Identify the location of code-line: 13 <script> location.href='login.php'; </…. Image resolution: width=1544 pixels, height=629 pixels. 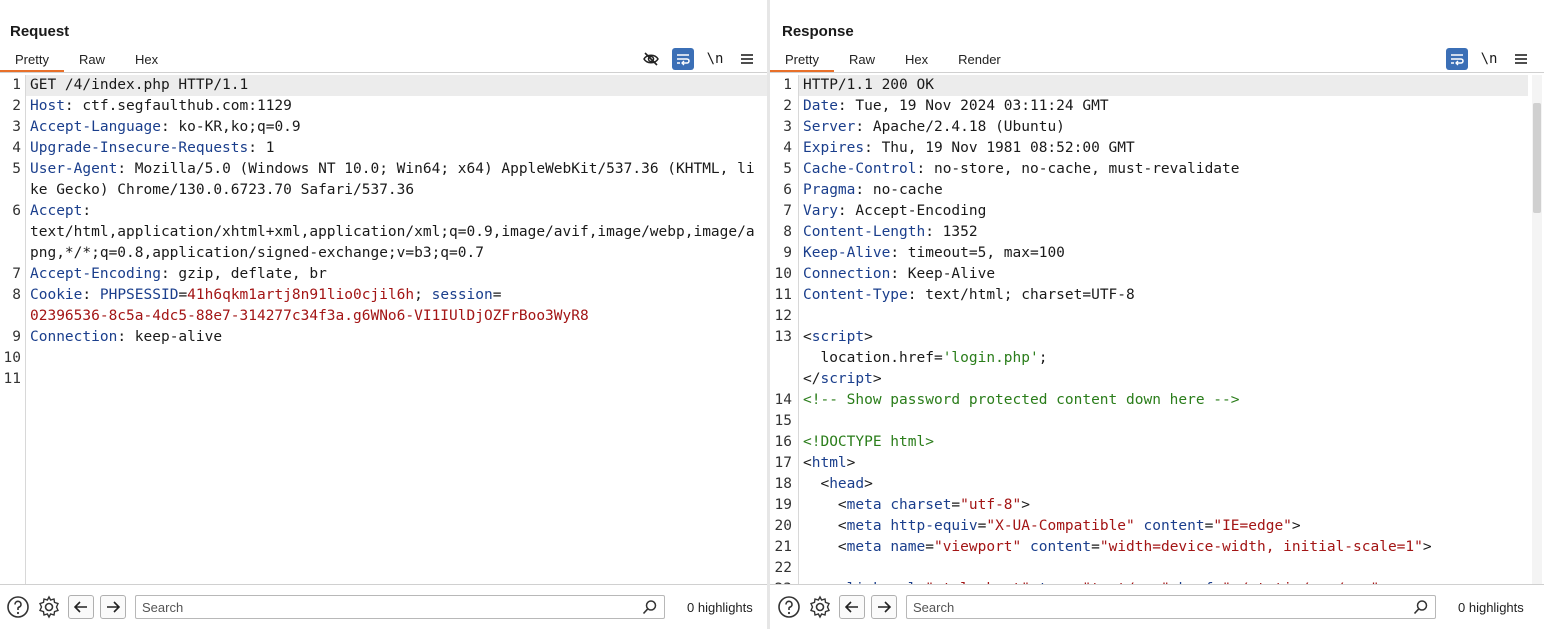
(1157, 358).